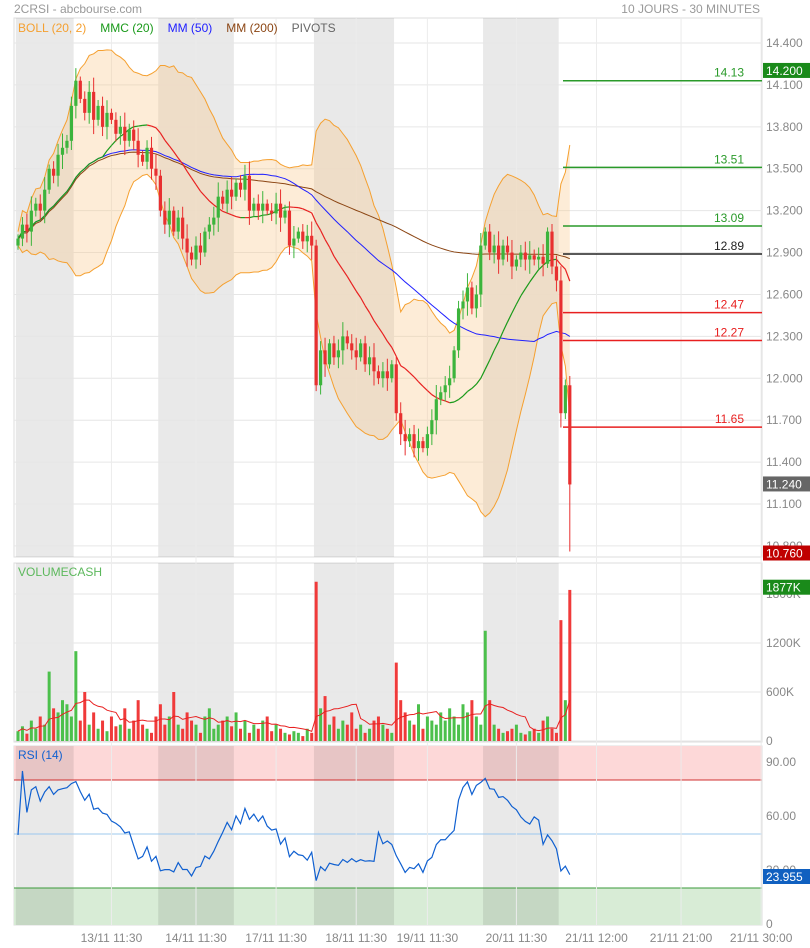  I want to click on price-tick-label: 12.600, so click(784, 294).